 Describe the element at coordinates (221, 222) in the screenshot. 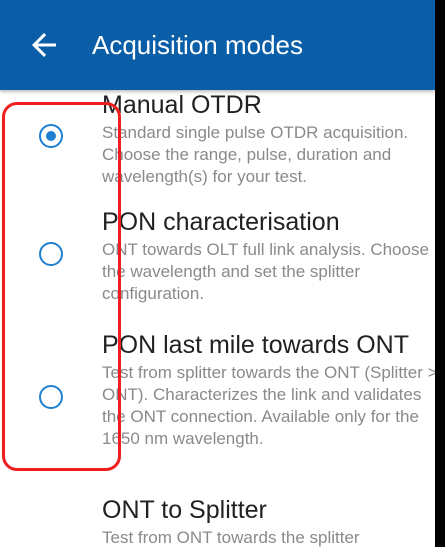

I see `option-title: PON characterisation` at that location.